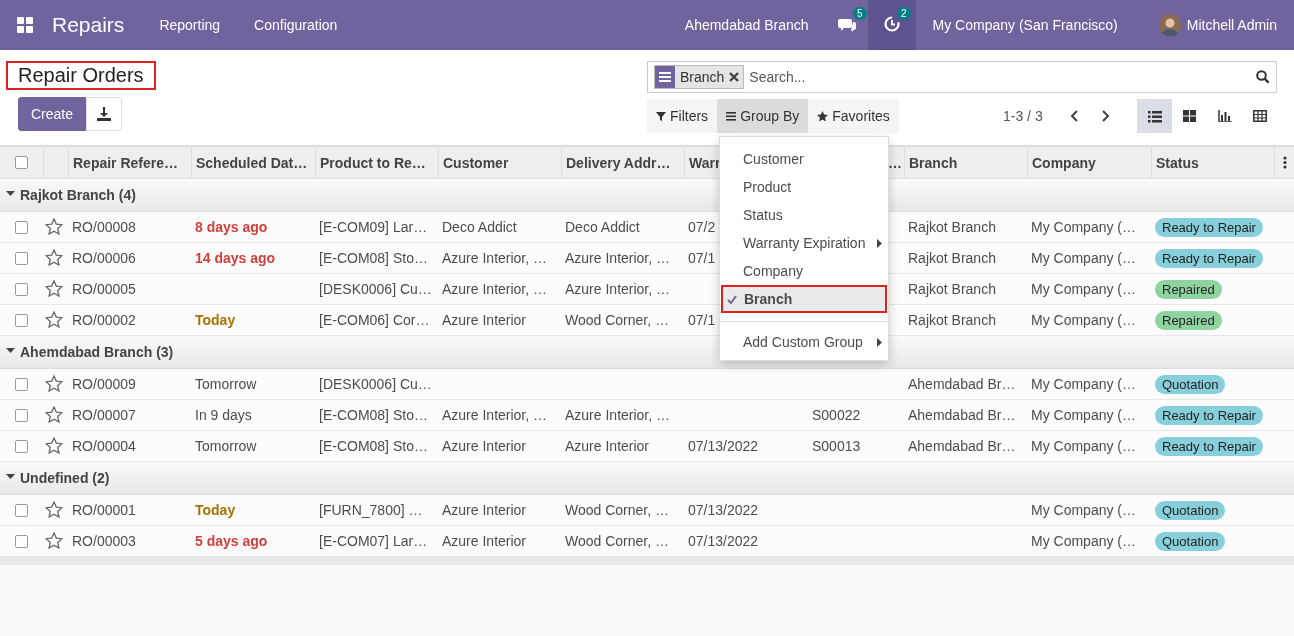 The image size is (1294, 636). What do you see at coordinates (1023, 116) in the screenshot?
I see `pager-value: 1-3 / 3` at bounding box center [1023, 116].